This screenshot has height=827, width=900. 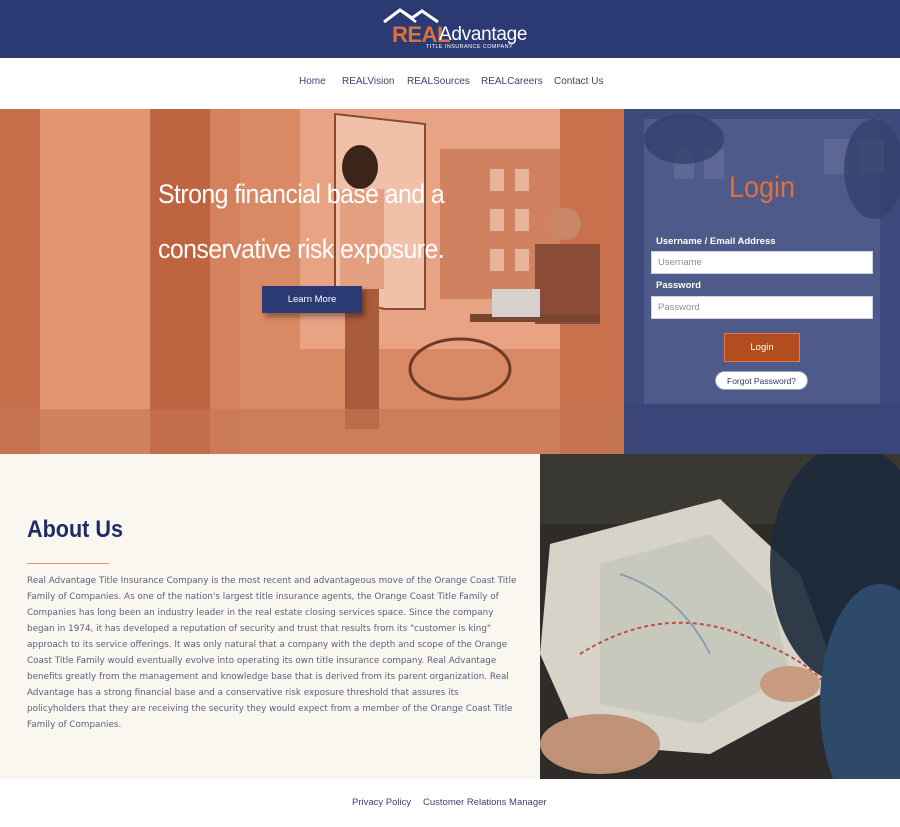 What do you see at coordinates (381, 802) in the screenshot?
I see `privacy-policy-link: Privacy Policy` at bounding box center [381, 802].